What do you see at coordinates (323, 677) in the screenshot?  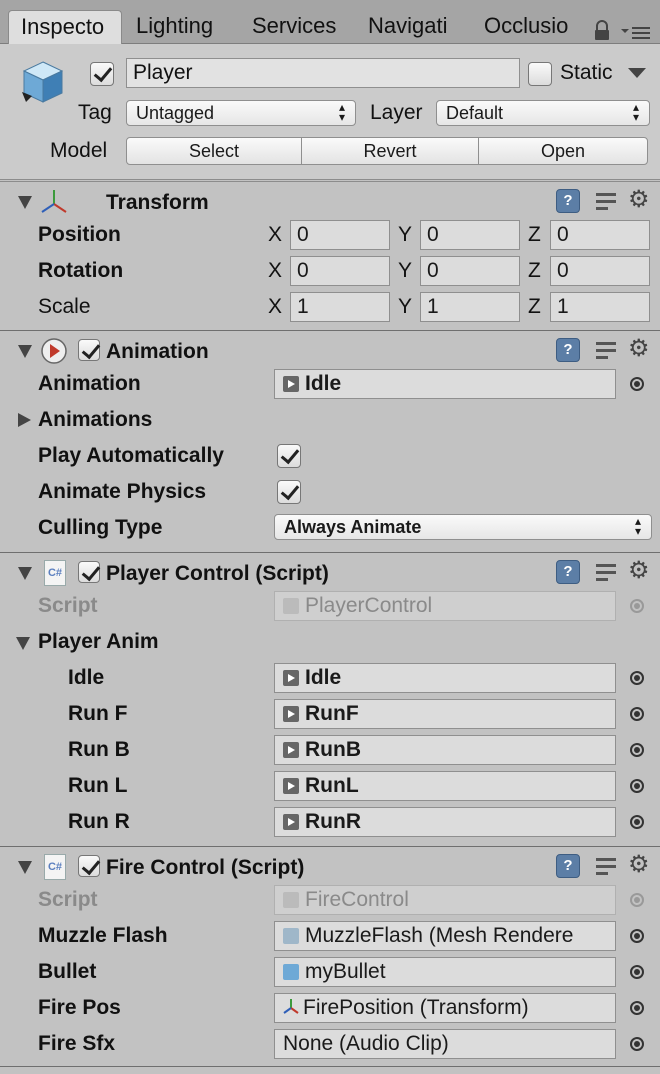 I see `idle-value: Idle` at bounding box center [323, 677].